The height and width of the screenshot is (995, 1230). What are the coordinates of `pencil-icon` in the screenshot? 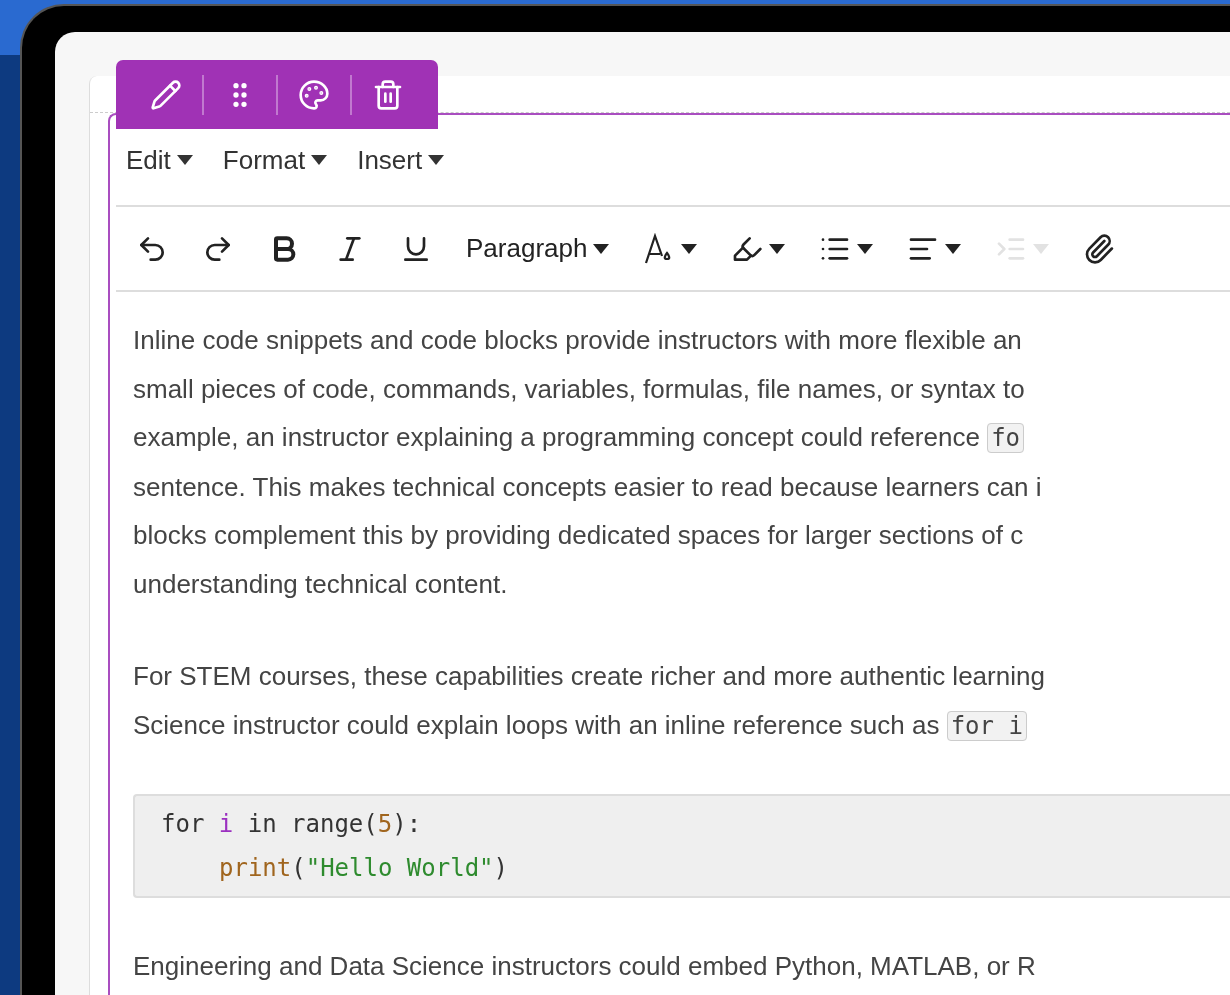 It's located at (166, 94).